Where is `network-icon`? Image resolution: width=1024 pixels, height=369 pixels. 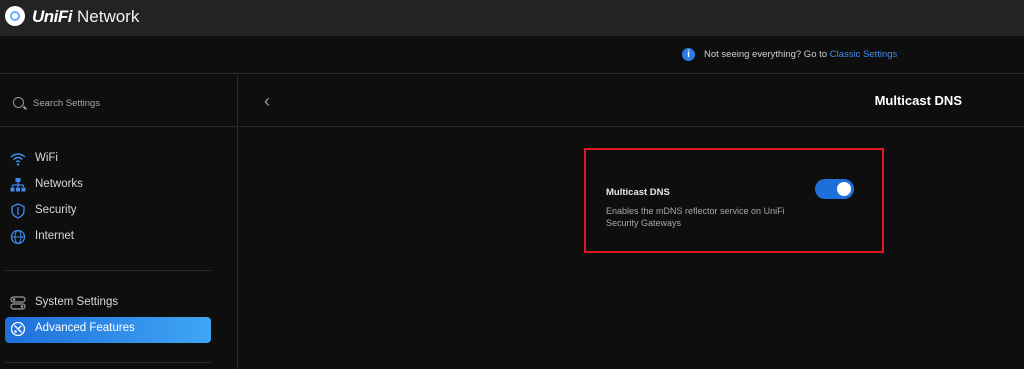 network-icon is located at coordinates (18, 185).